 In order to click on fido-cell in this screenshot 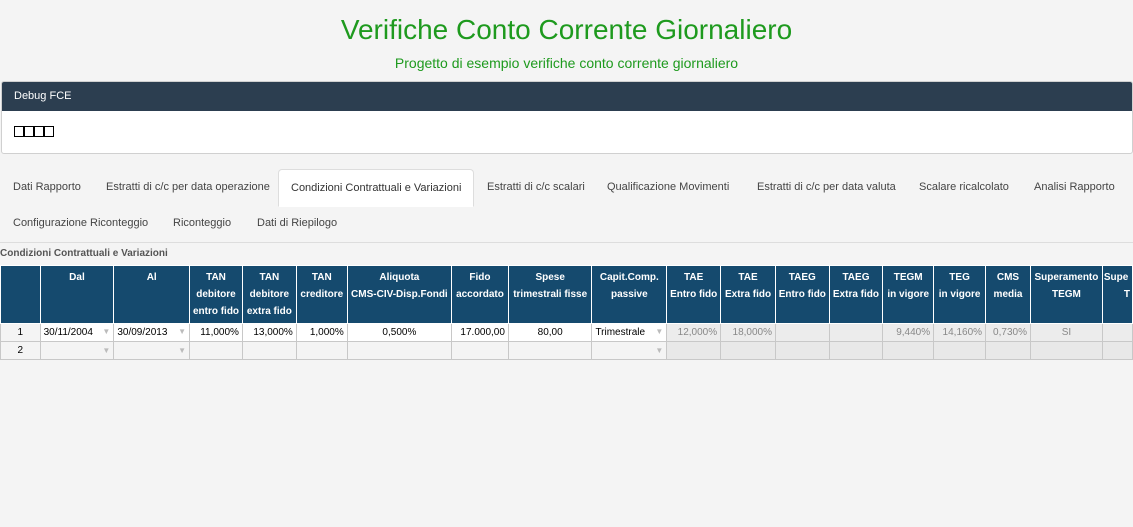, I will do `click(480, 350)`.